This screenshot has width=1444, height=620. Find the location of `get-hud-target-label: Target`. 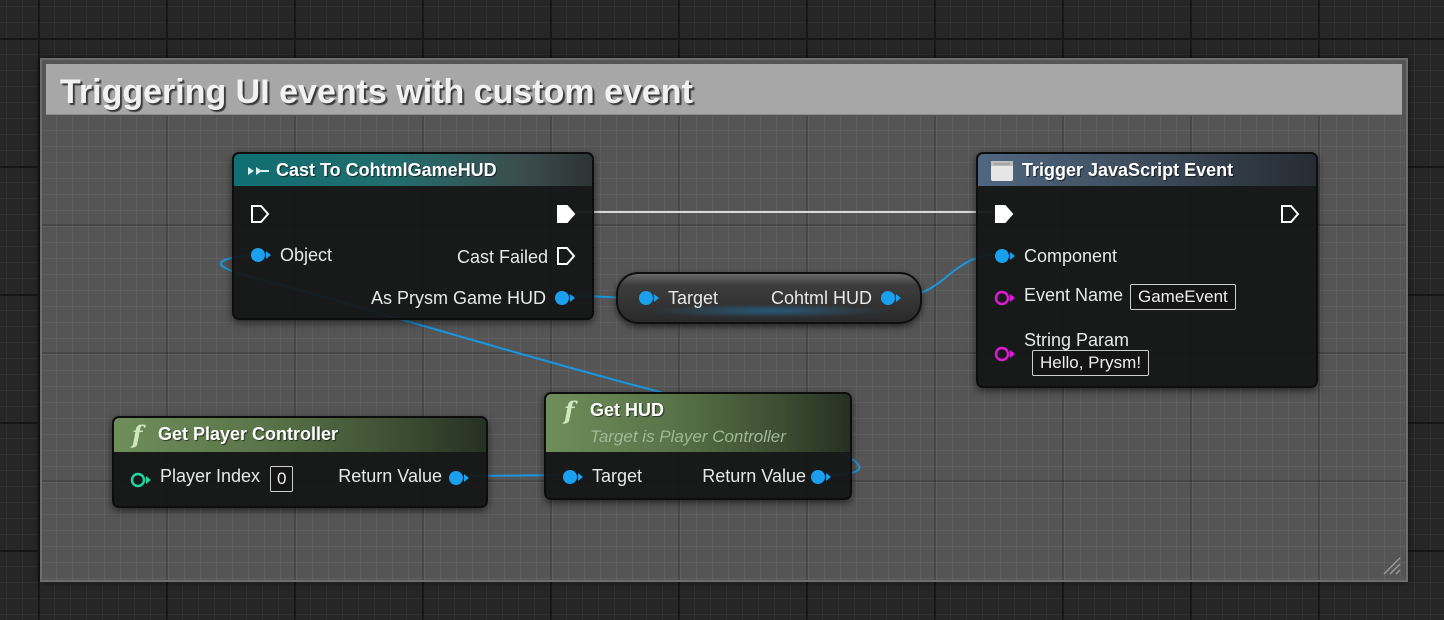

get-hud-target-label: Target is located at coordinates (617, 476).